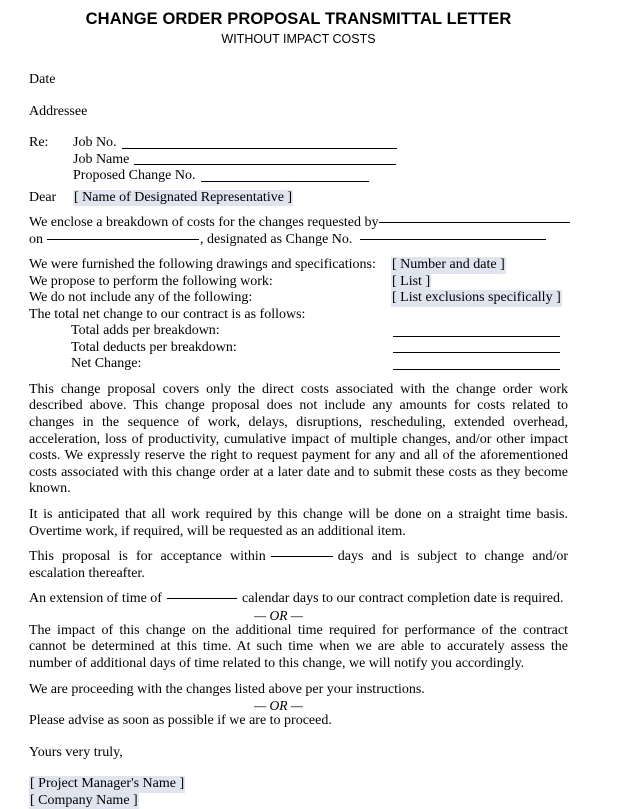 Image resolution: width=638 pixels, height=809 pixels. Describe the element at coordinates (298, 143) in the screenshot. I see `re-row-job-no: Re: Job No.` at that location.